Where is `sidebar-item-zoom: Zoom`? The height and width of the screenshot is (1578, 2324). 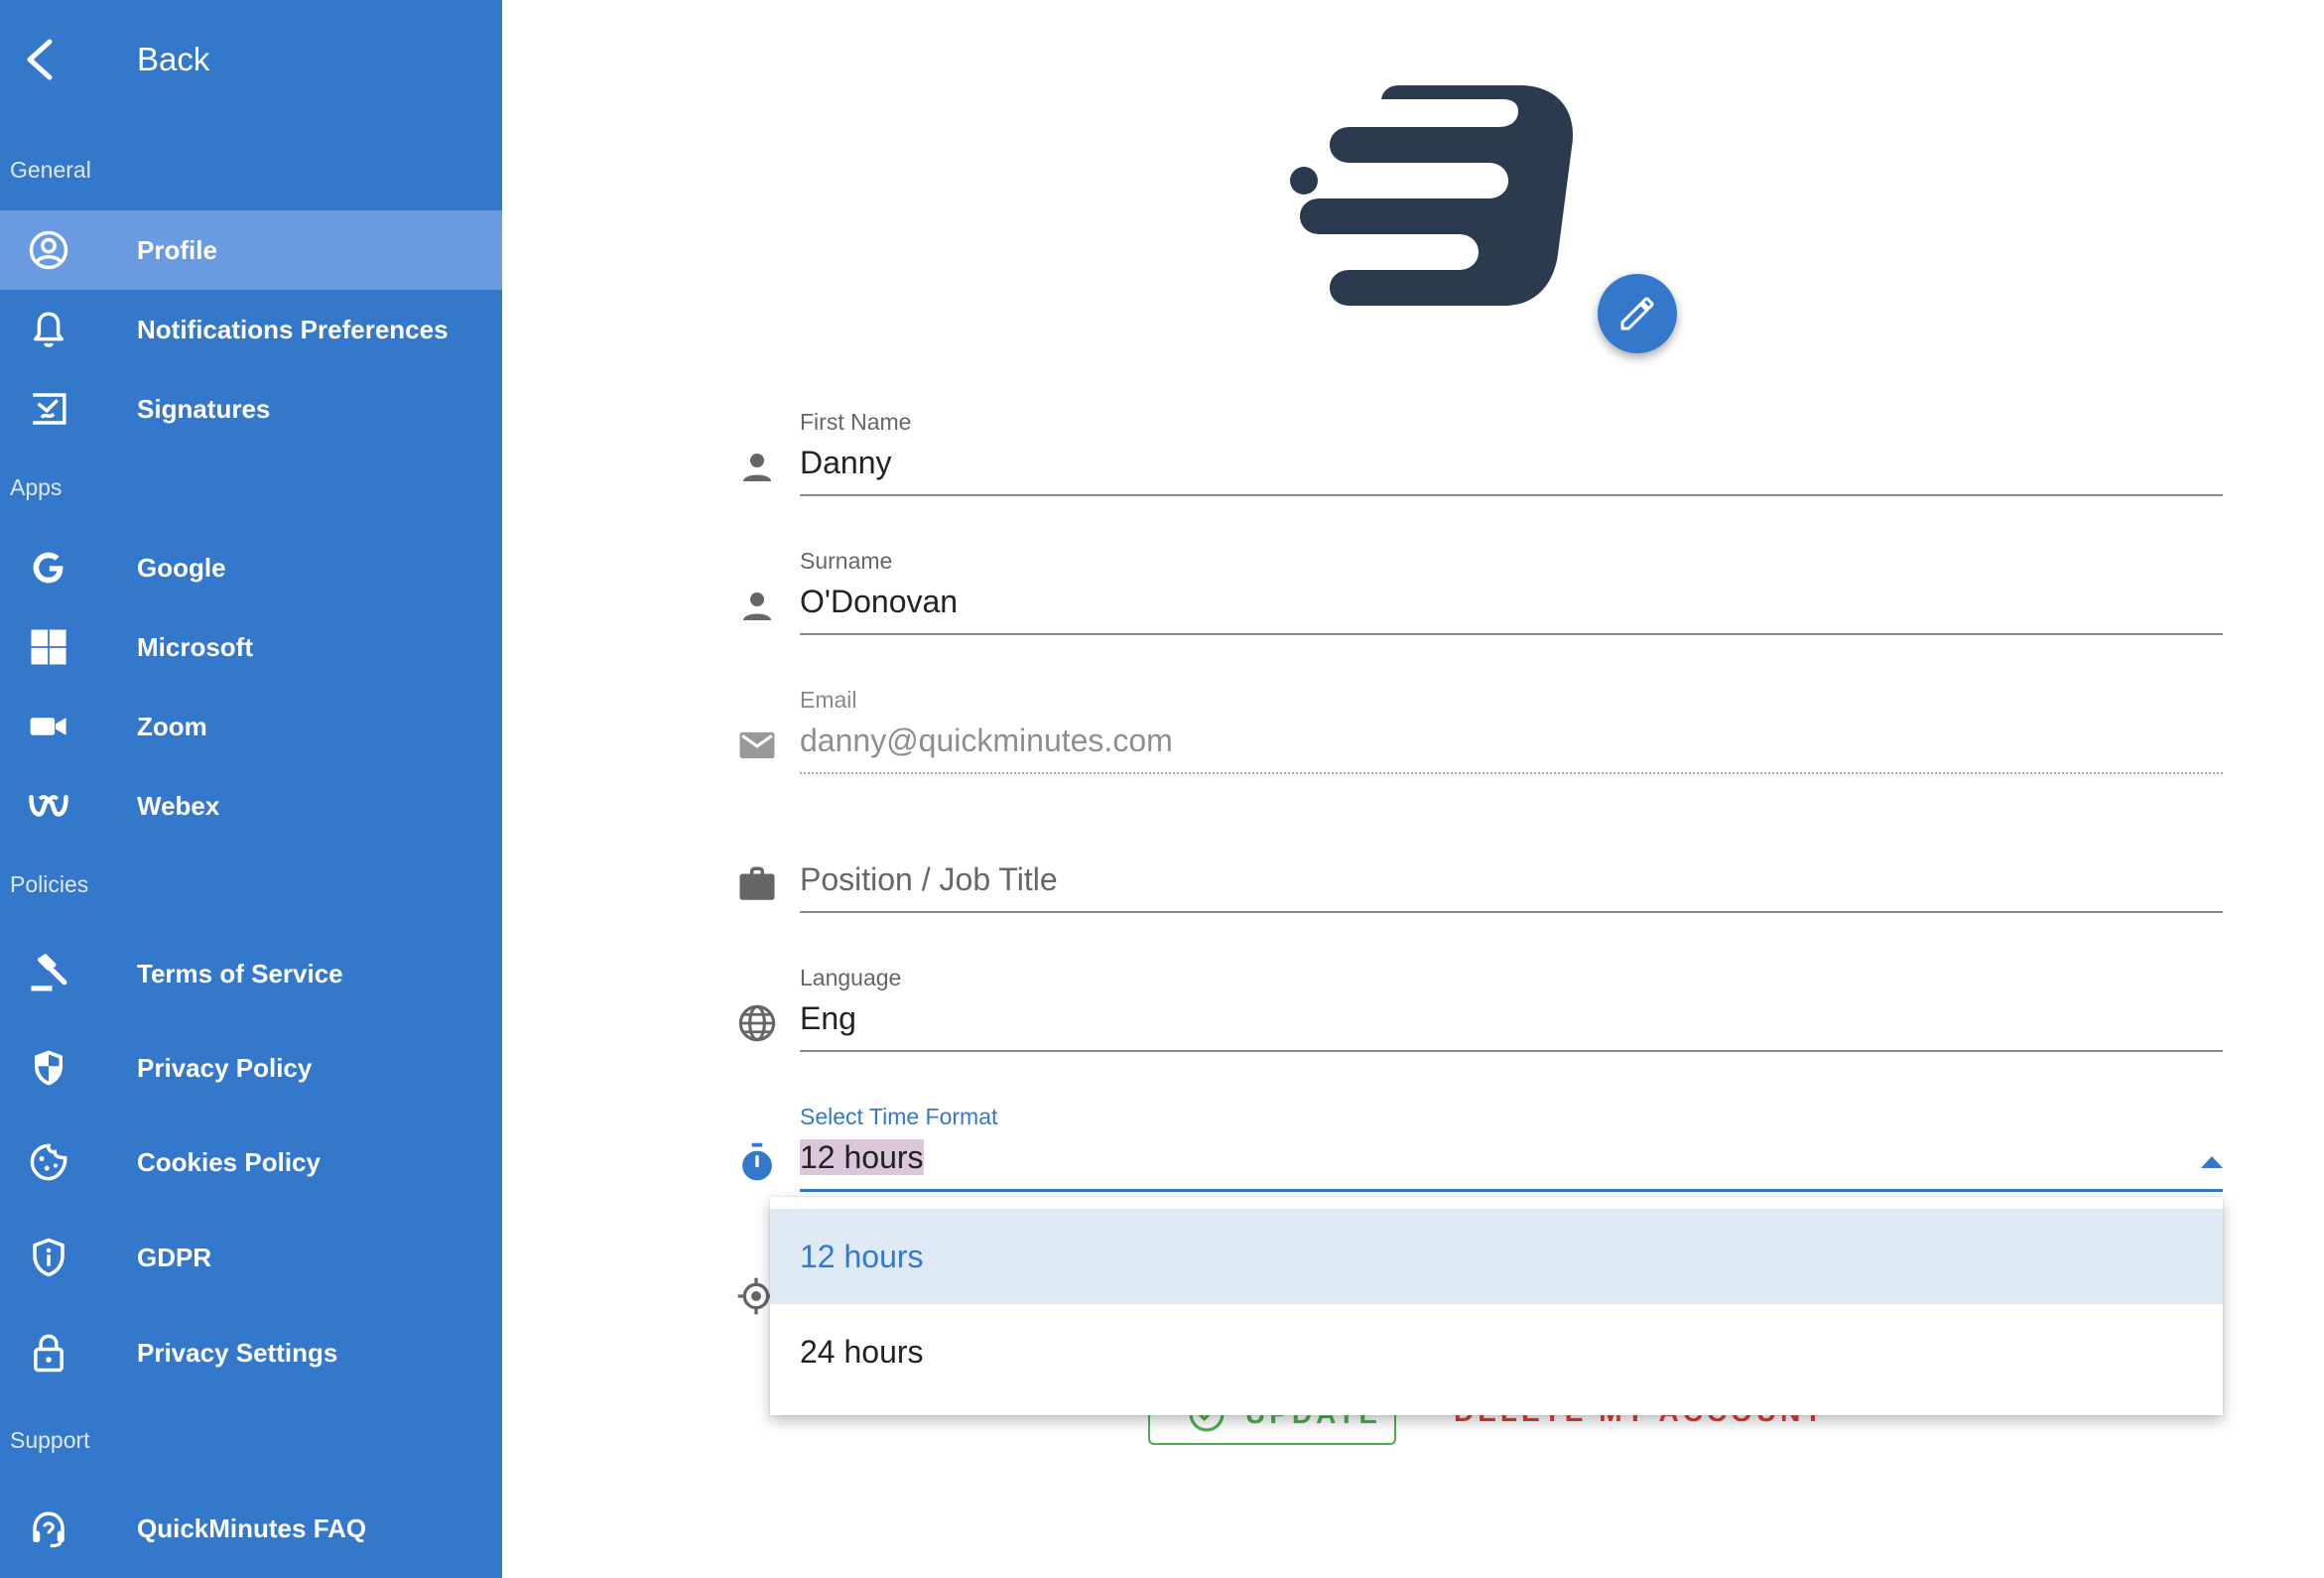
sidebar-item-zoom: Zoom is located at coordinates (251, 726).